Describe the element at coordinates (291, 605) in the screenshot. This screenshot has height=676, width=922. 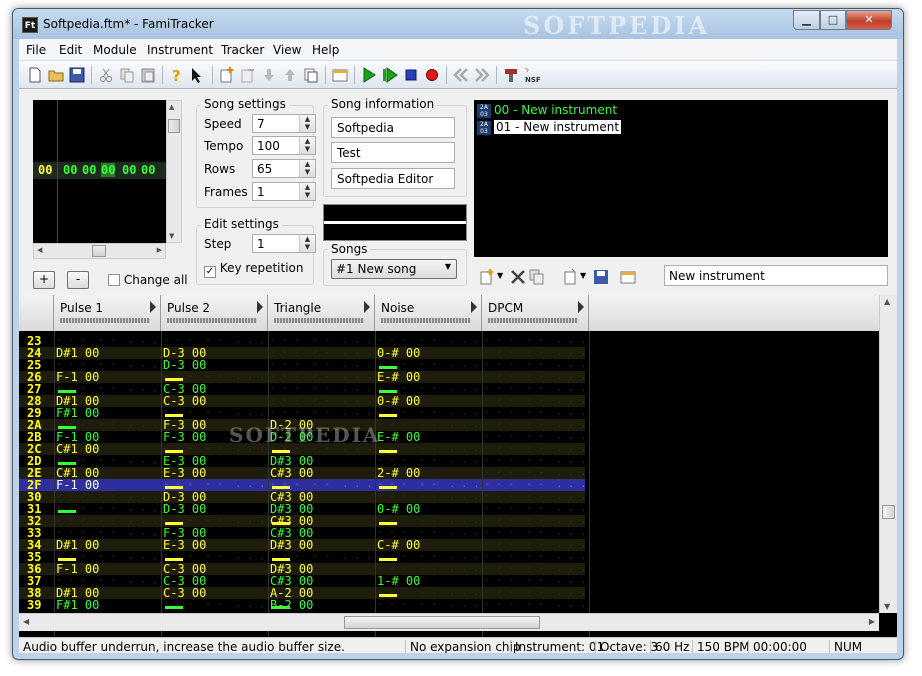
I see `pattern-cell: B-2 00` at that location.